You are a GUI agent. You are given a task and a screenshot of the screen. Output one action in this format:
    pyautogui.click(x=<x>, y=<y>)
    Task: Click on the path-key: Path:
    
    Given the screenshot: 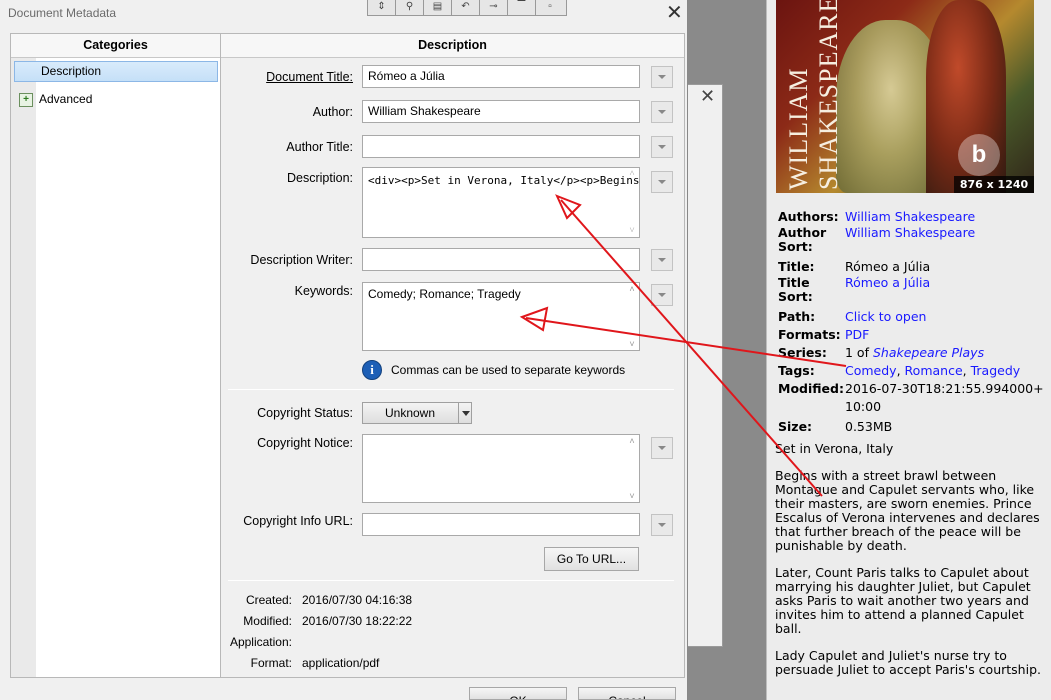 What is the action you would take?
    pyautogui.click(x=797, y=316)
    